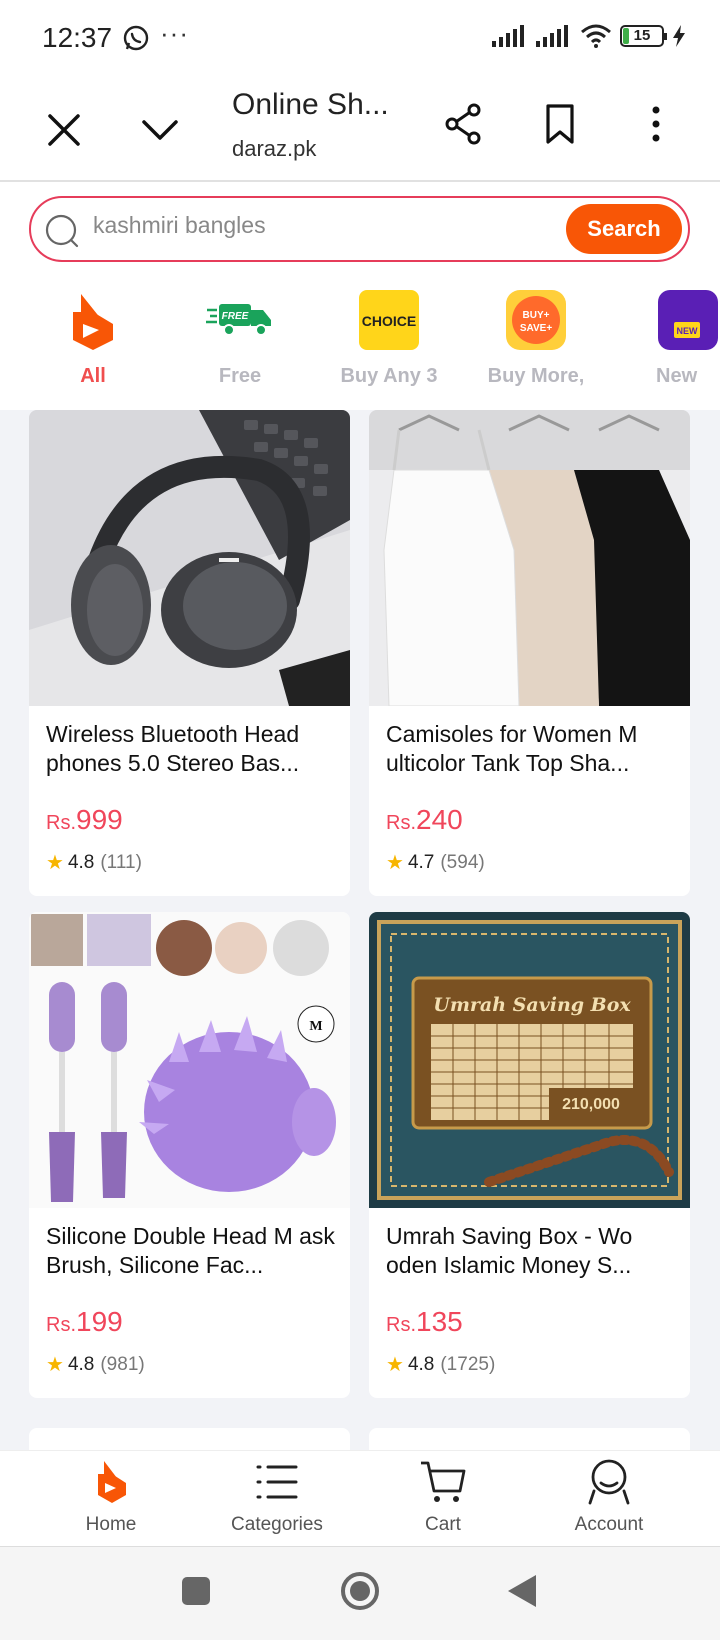 This screenshot has height=1640, width=720. I want to click on bottom-nav: Home Categories Cart Account, so click(360, 1498).